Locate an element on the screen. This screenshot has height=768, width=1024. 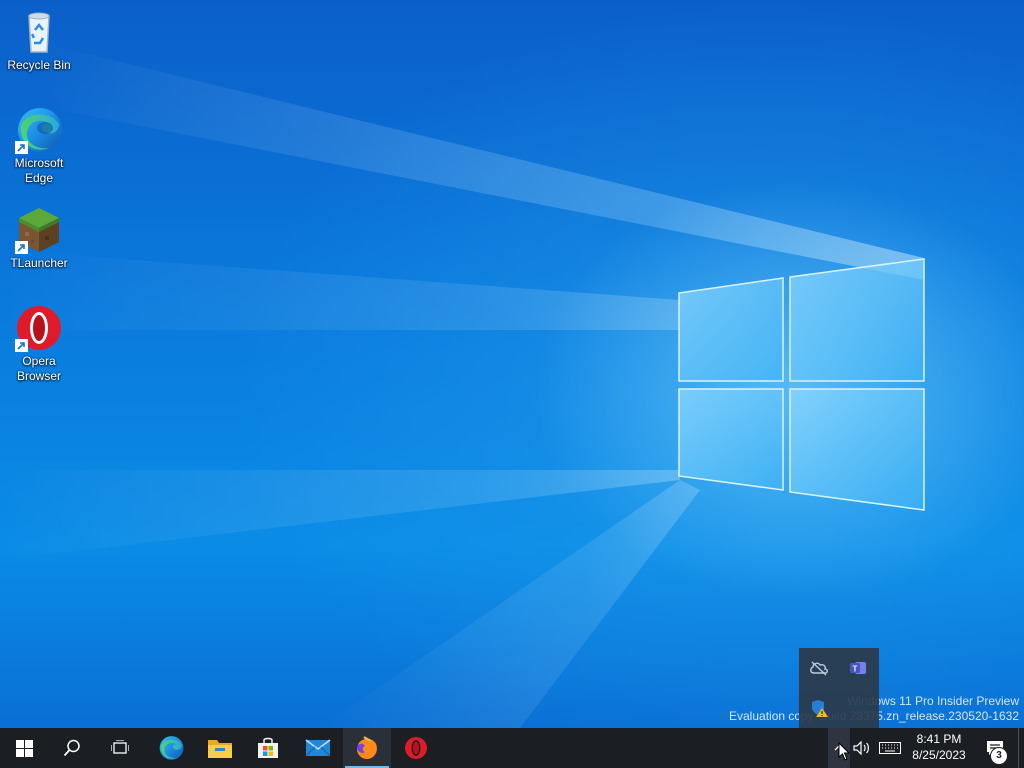
onedrive-offline-icon is located at coordinates (819, 668).